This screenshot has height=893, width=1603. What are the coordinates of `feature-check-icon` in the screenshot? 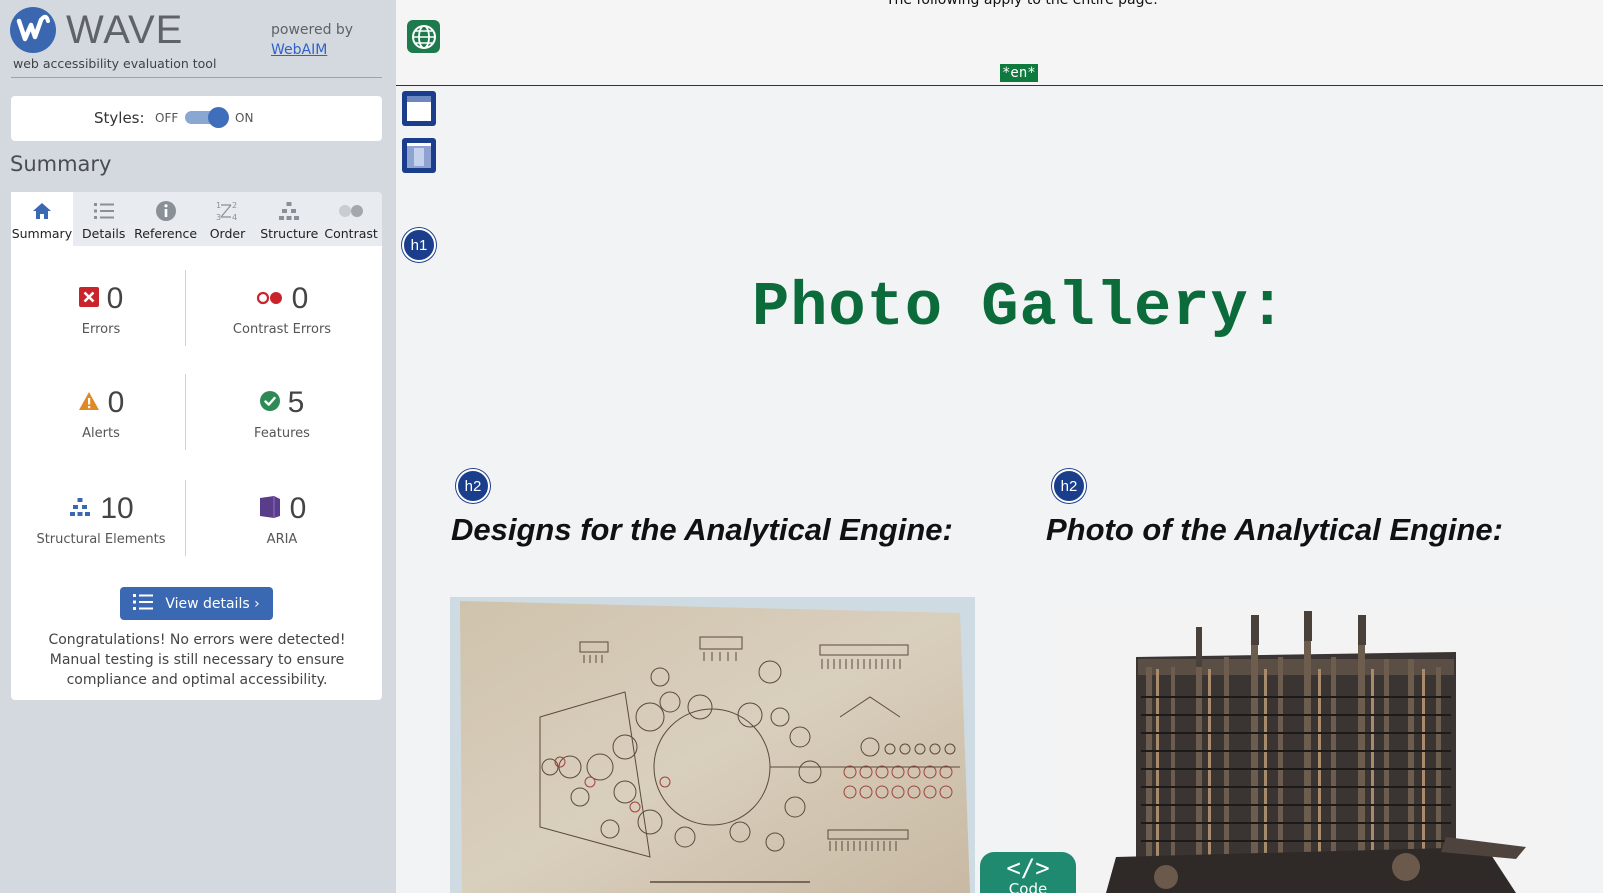 It's located at (269, 403).